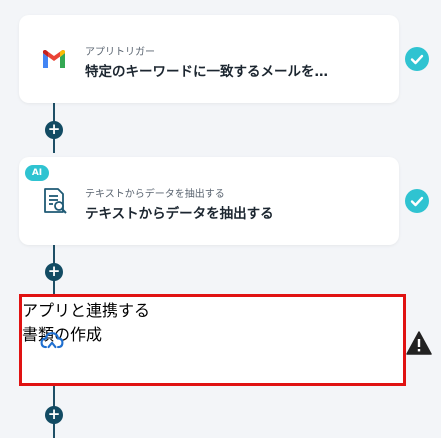 The width and height of the screenshot is (441, 438). I want to click on cloud-link-icon, so click(52, 340).